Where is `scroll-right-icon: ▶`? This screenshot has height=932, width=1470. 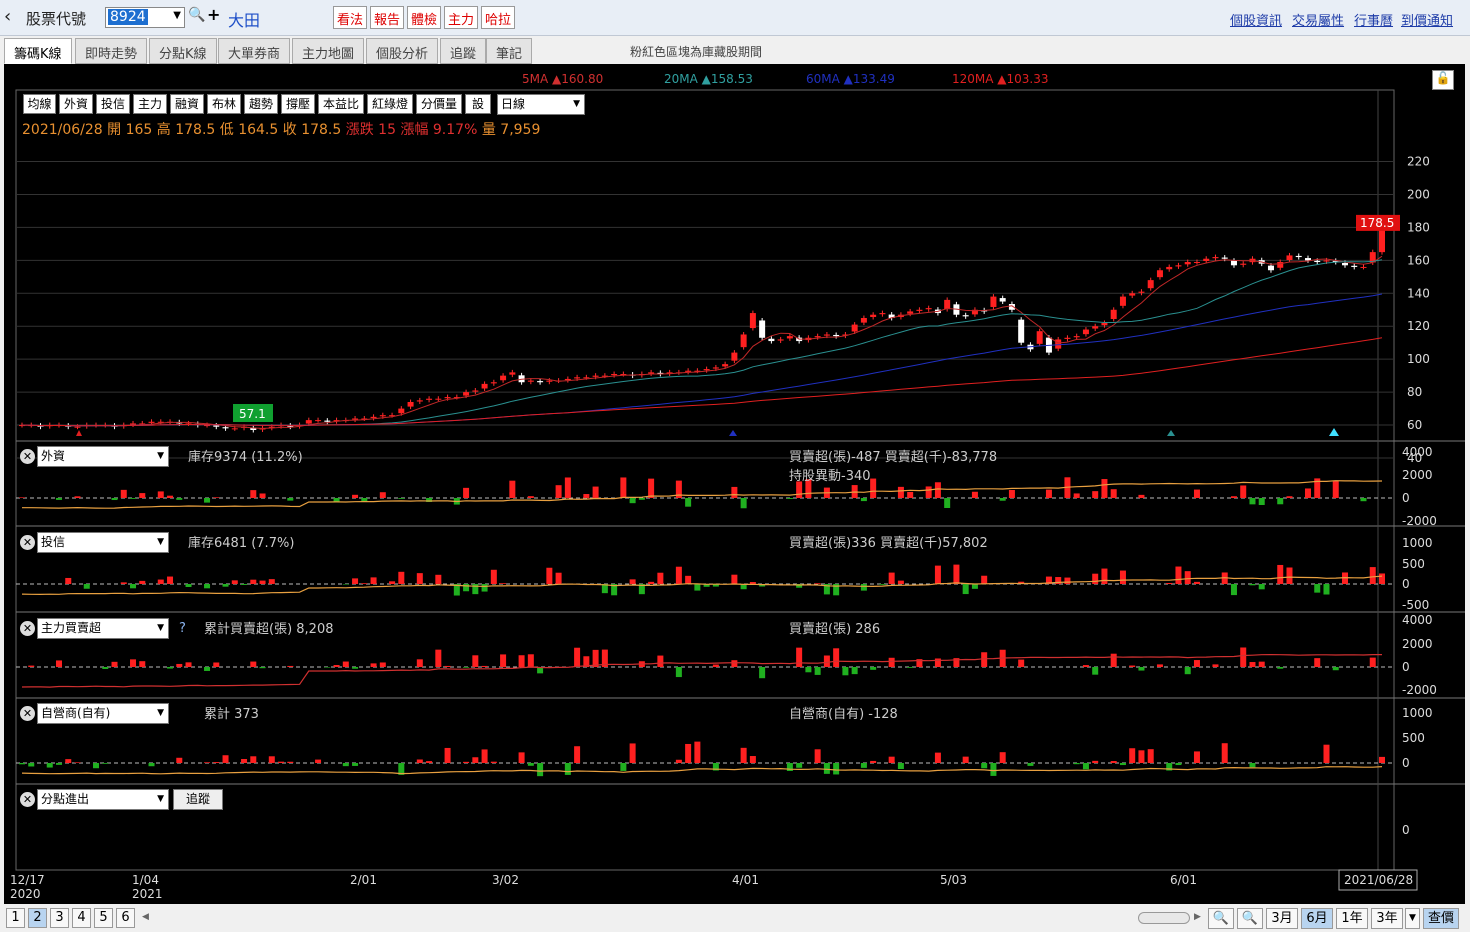
scroll-right-icon: ▶ is located at coordinates (1197, 917).